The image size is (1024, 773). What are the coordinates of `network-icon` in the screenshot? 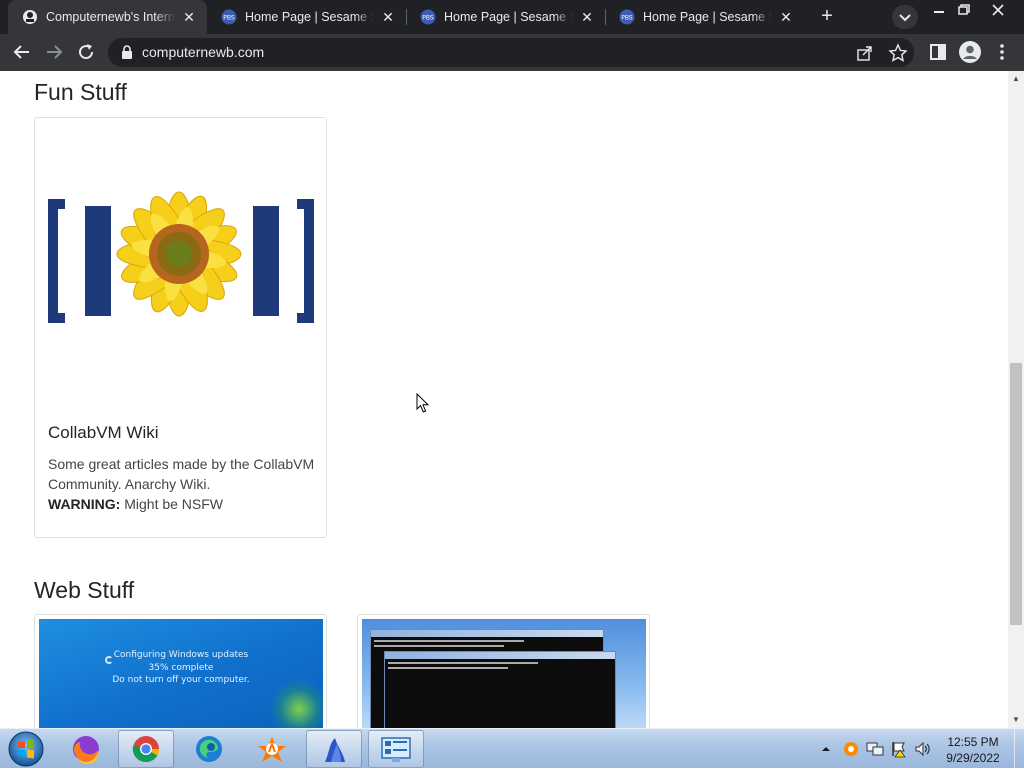 It's located at (875, 749).